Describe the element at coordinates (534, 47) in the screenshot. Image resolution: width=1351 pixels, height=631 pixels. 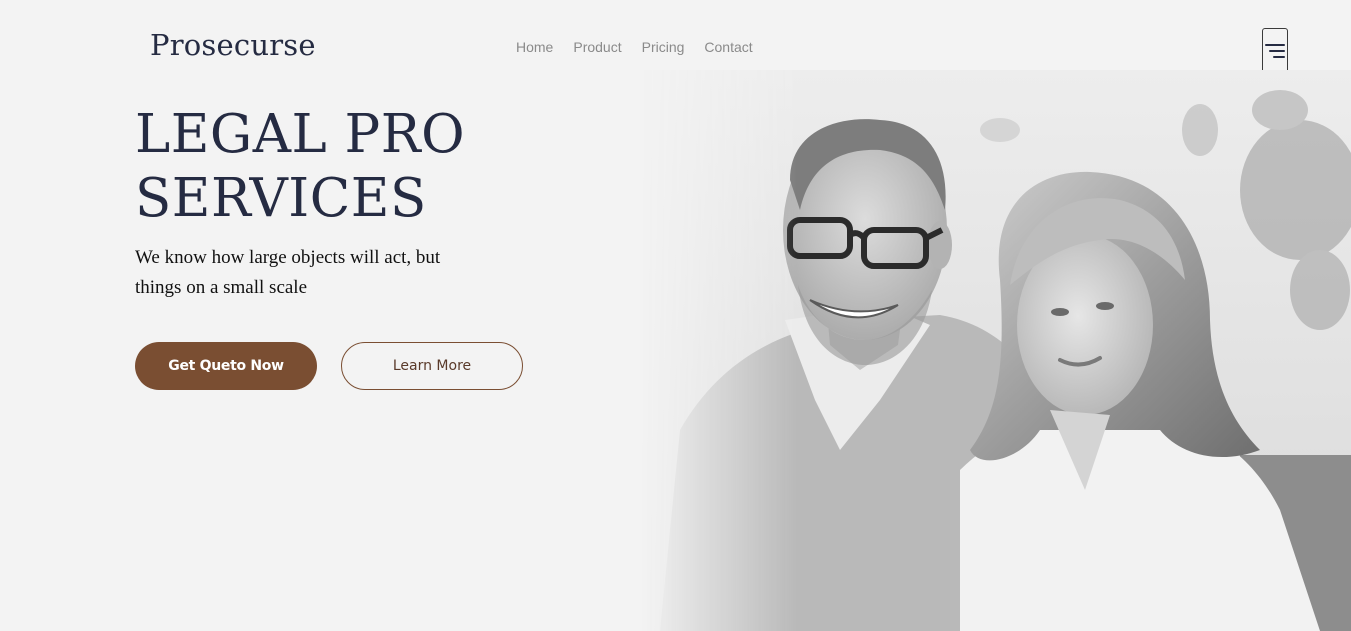
I see `nav-item-home: Home` at that location.